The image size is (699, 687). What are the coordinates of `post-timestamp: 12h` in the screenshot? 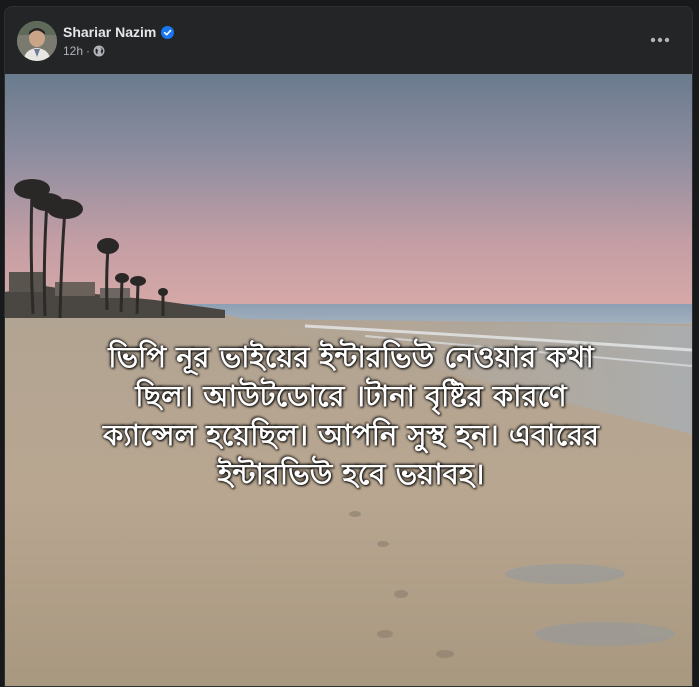 It's located at (73, 51).